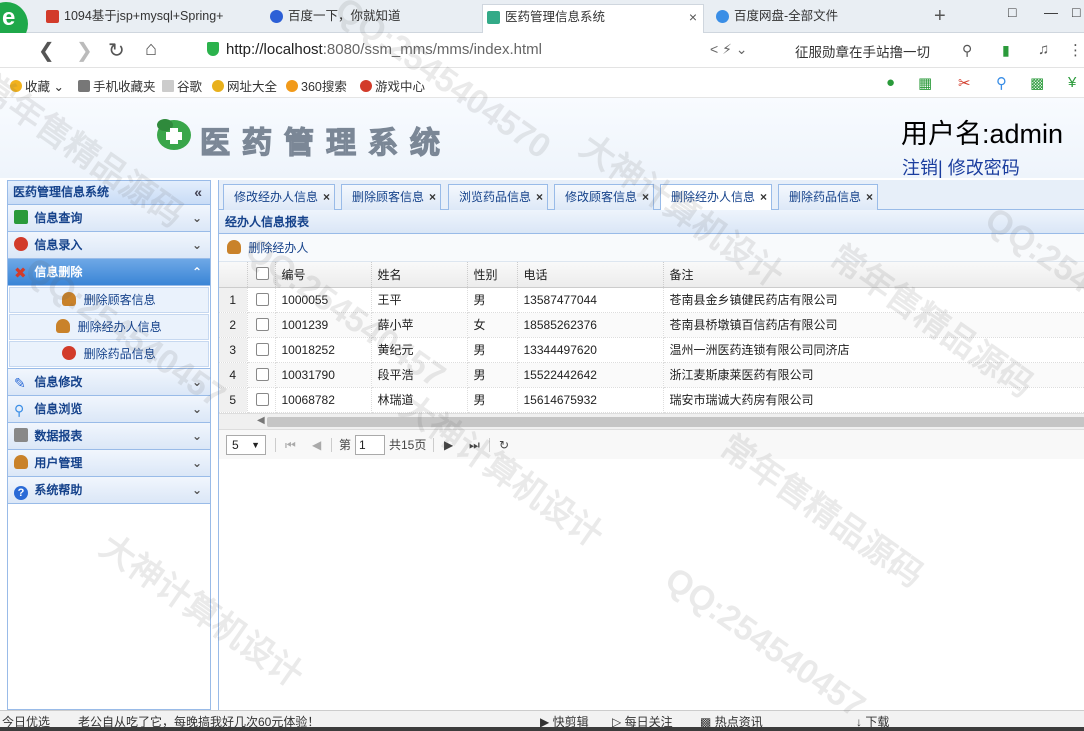  I want to click on sidebar-section-browse: ⚲ 信息浏览 ⌄, so click(109, 409).